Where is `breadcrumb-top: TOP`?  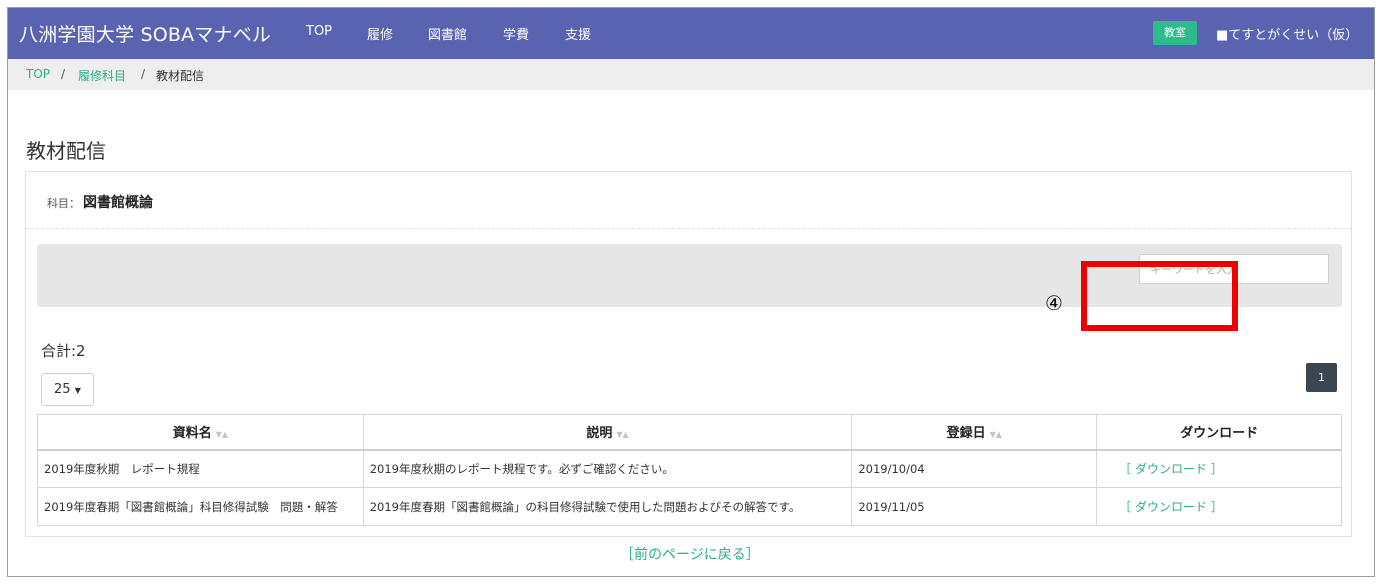
breadcrumb-top: TOP is located at coordinates (38, 74).